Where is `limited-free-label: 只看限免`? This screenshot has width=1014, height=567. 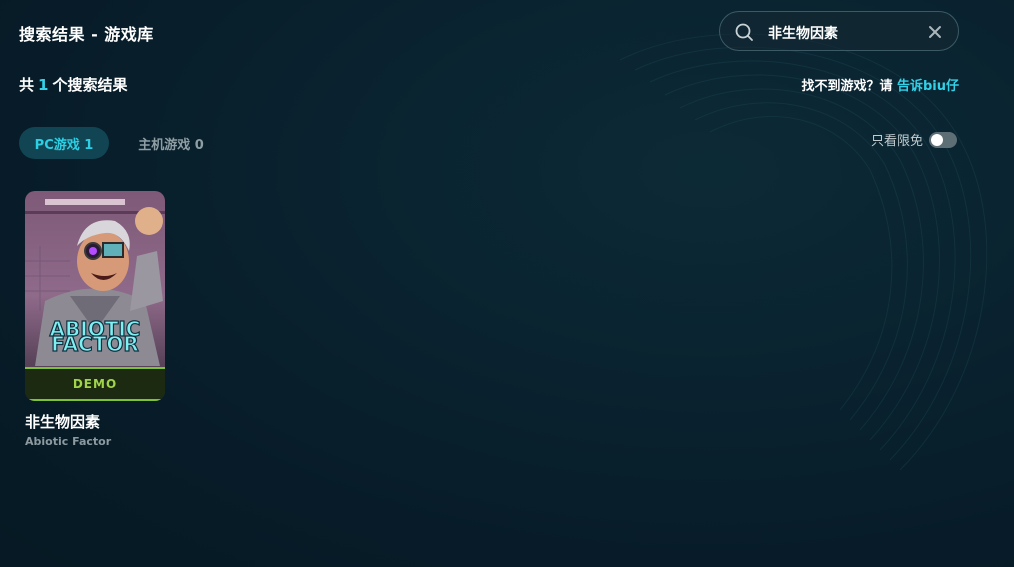 limited-free-label: 只看限免 is located at coordinates (897, 141).